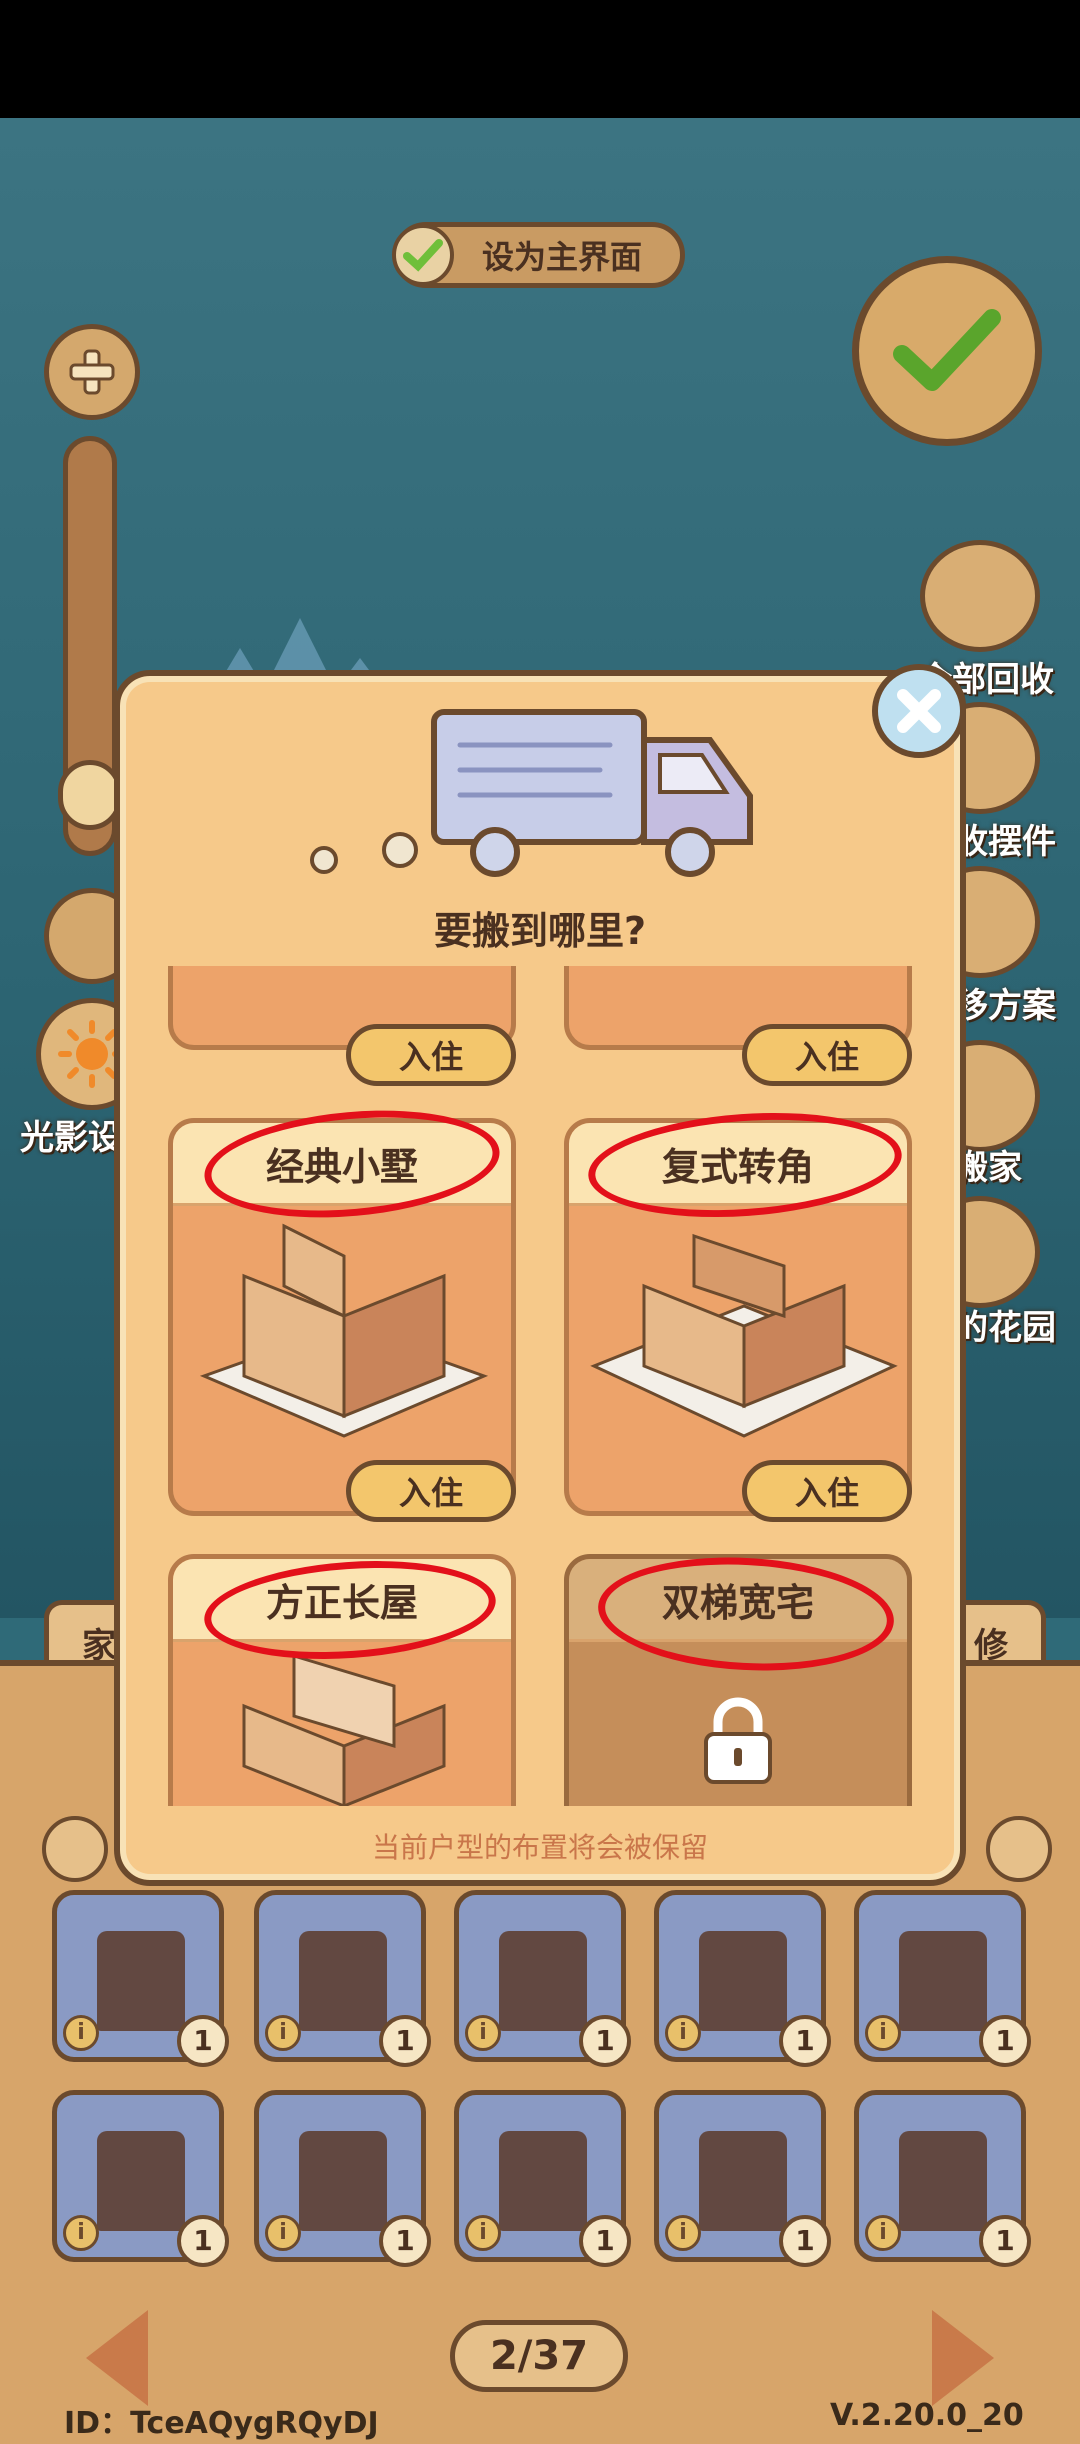 Image resolution: width=1080 pixels, height=2444 pixels. Describe the element at coordinates (943, 1981) in the screenshot. I see `display-case-icon` at that location.